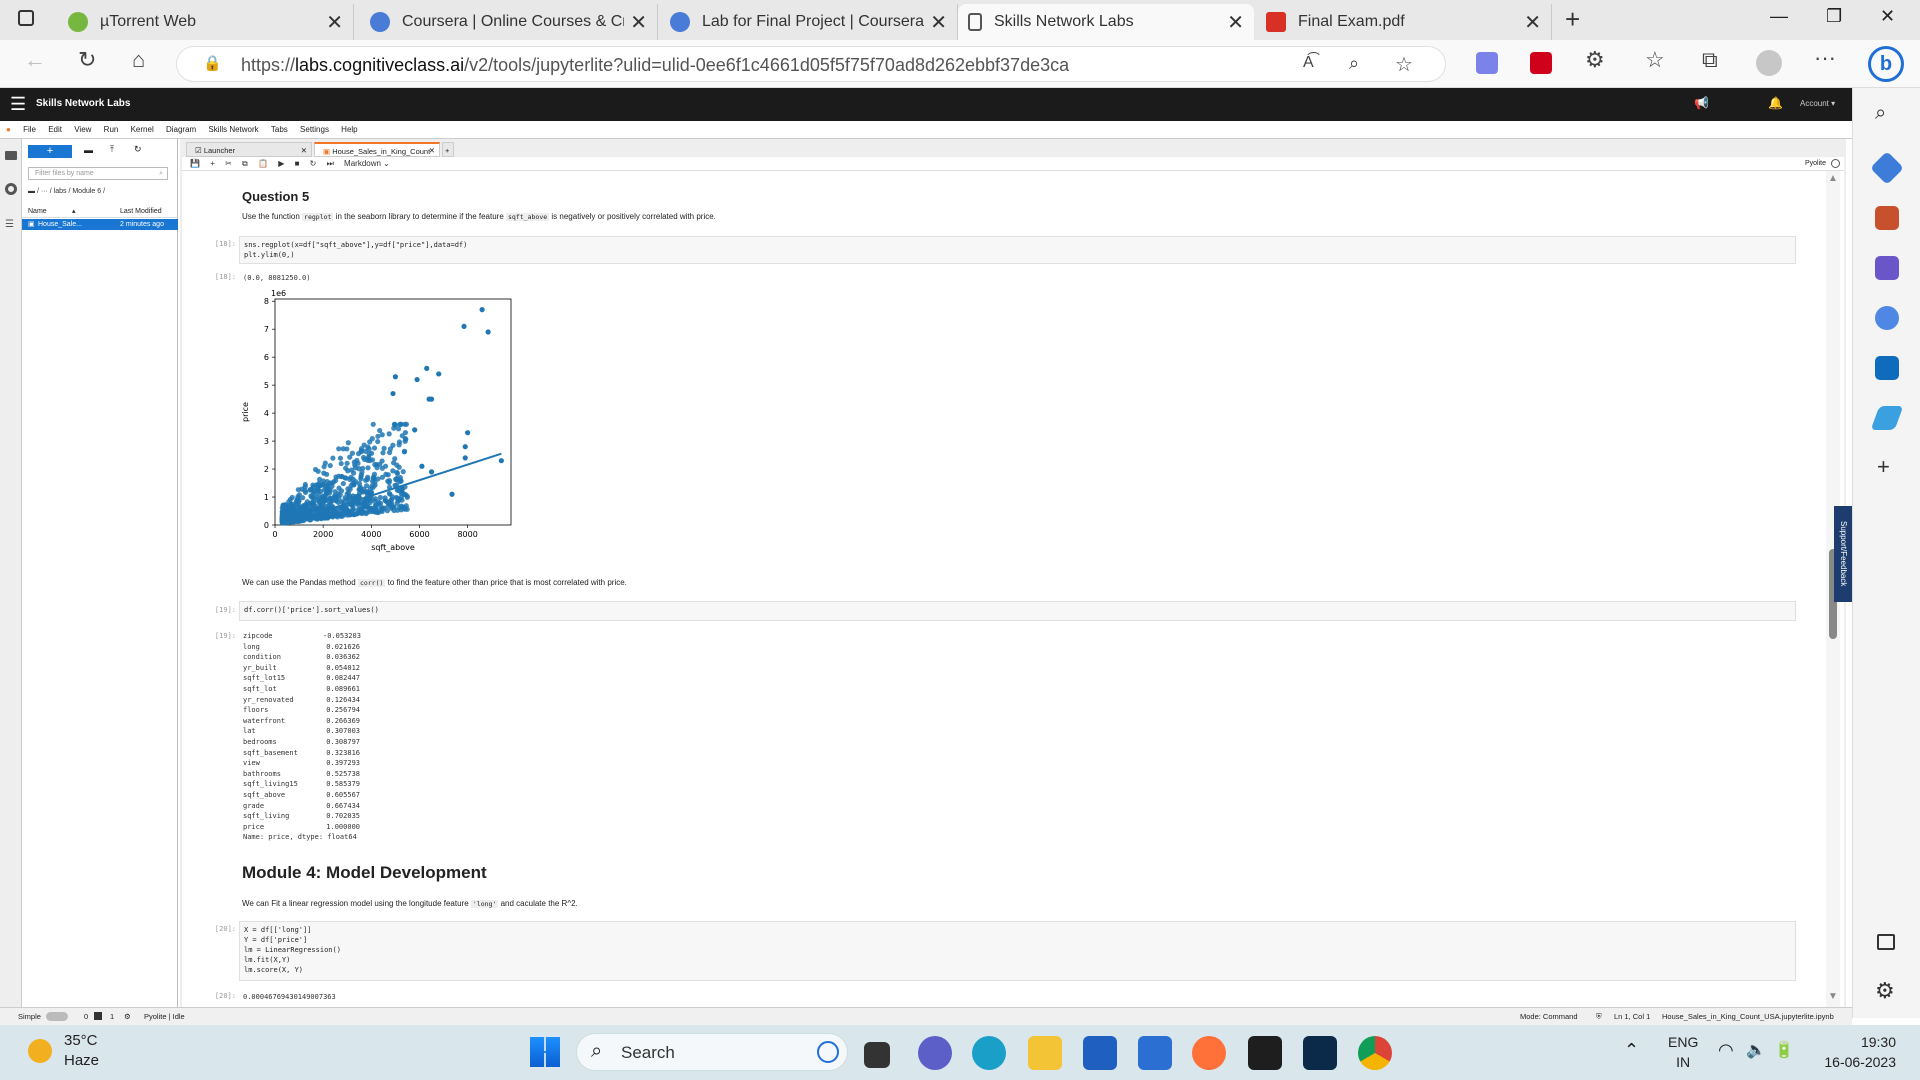  What do you see at coordinates (11, 189) in the screenshot?
I see `running-icon` at bounding box center [11, 189].